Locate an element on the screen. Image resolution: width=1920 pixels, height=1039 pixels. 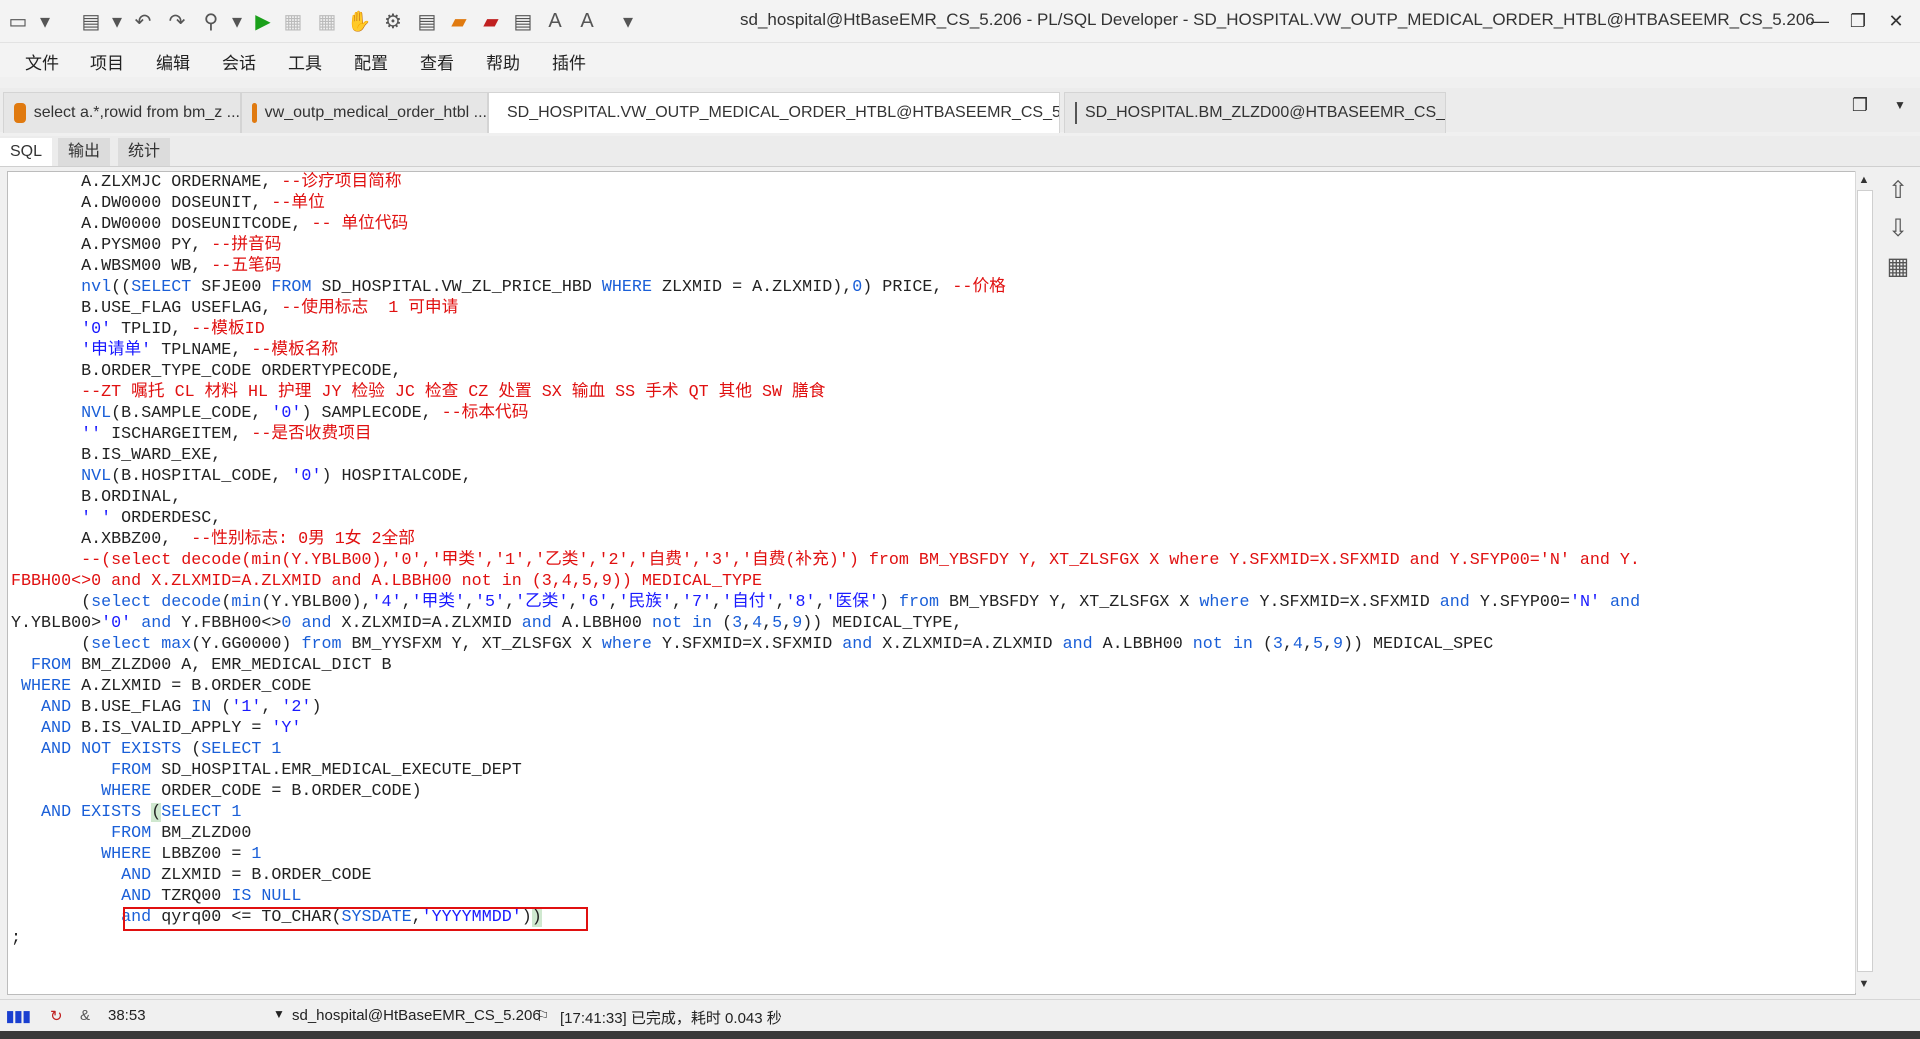
menu-help: 帮助 is located at coordinates (503, 61).